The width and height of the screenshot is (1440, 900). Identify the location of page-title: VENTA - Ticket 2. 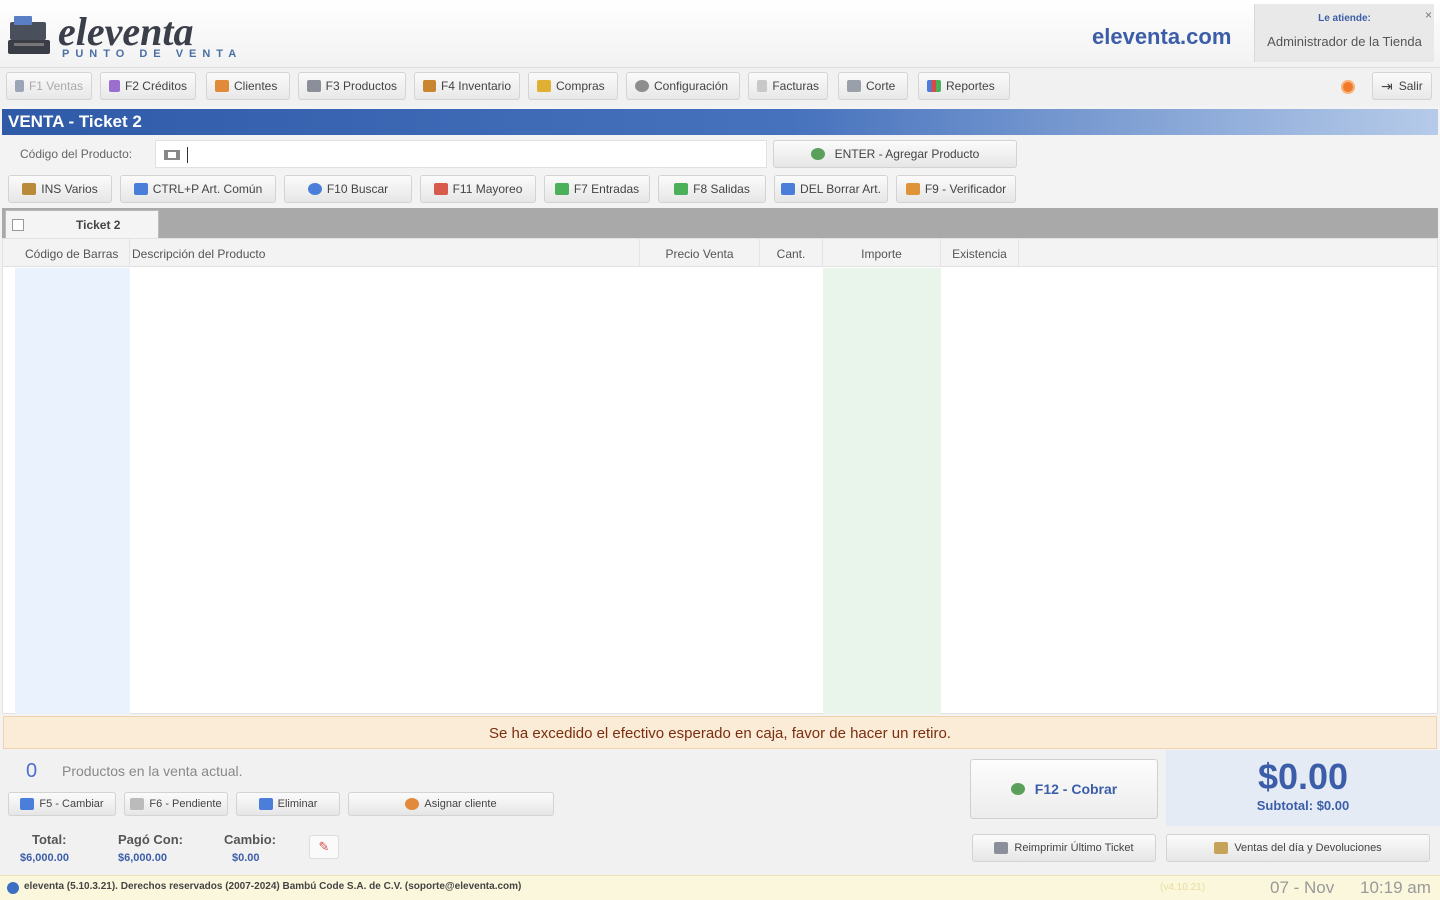
(720, 122).